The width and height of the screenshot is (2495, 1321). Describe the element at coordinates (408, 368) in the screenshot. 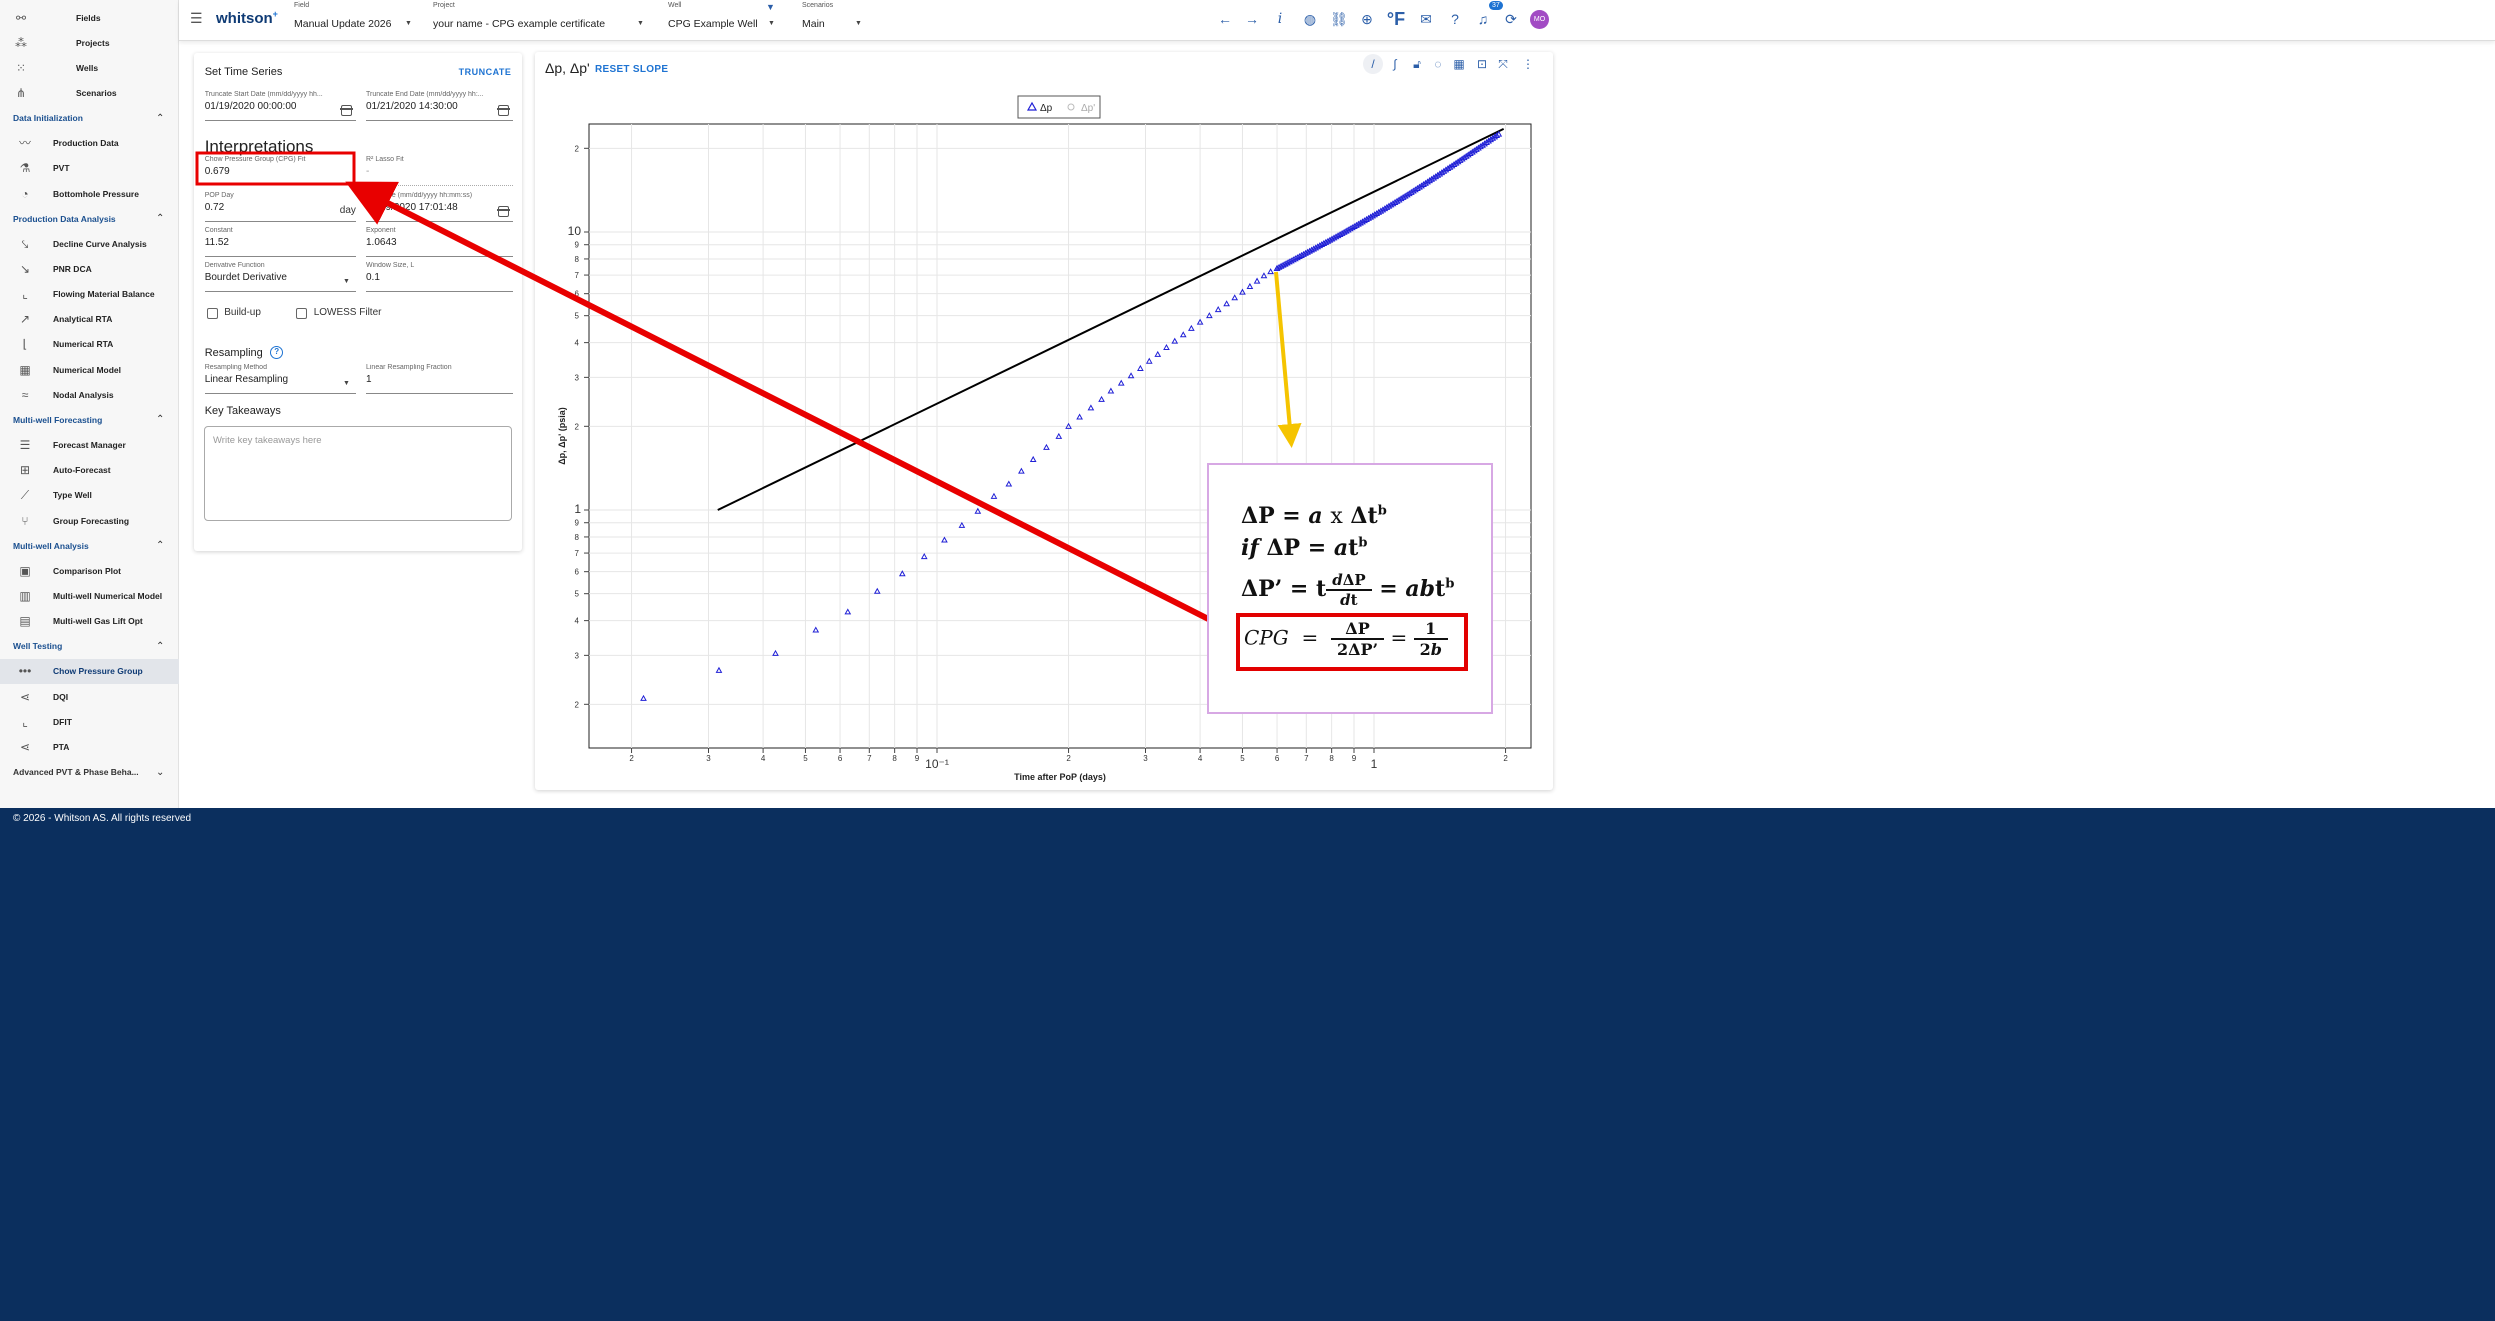

I see `field-caption: Linear Resampling Fraction` at that location.